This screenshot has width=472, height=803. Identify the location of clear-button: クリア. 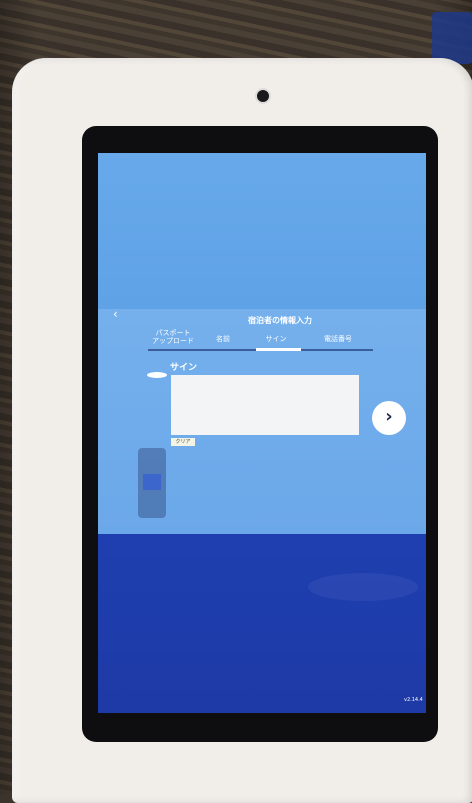
(183, 442).